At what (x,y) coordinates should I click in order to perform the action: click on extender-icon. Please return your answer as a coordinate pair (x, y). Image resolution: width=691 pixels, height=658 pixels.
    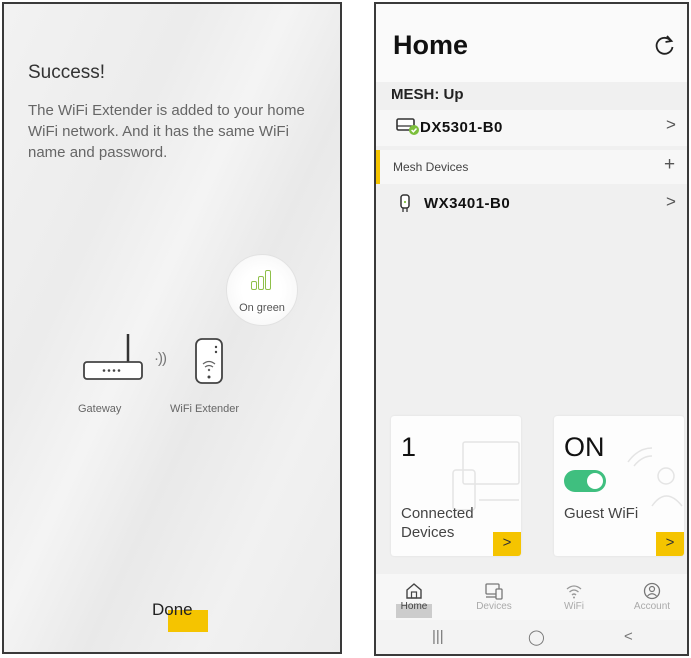
    Looking at the image, I should click on (405, 203).